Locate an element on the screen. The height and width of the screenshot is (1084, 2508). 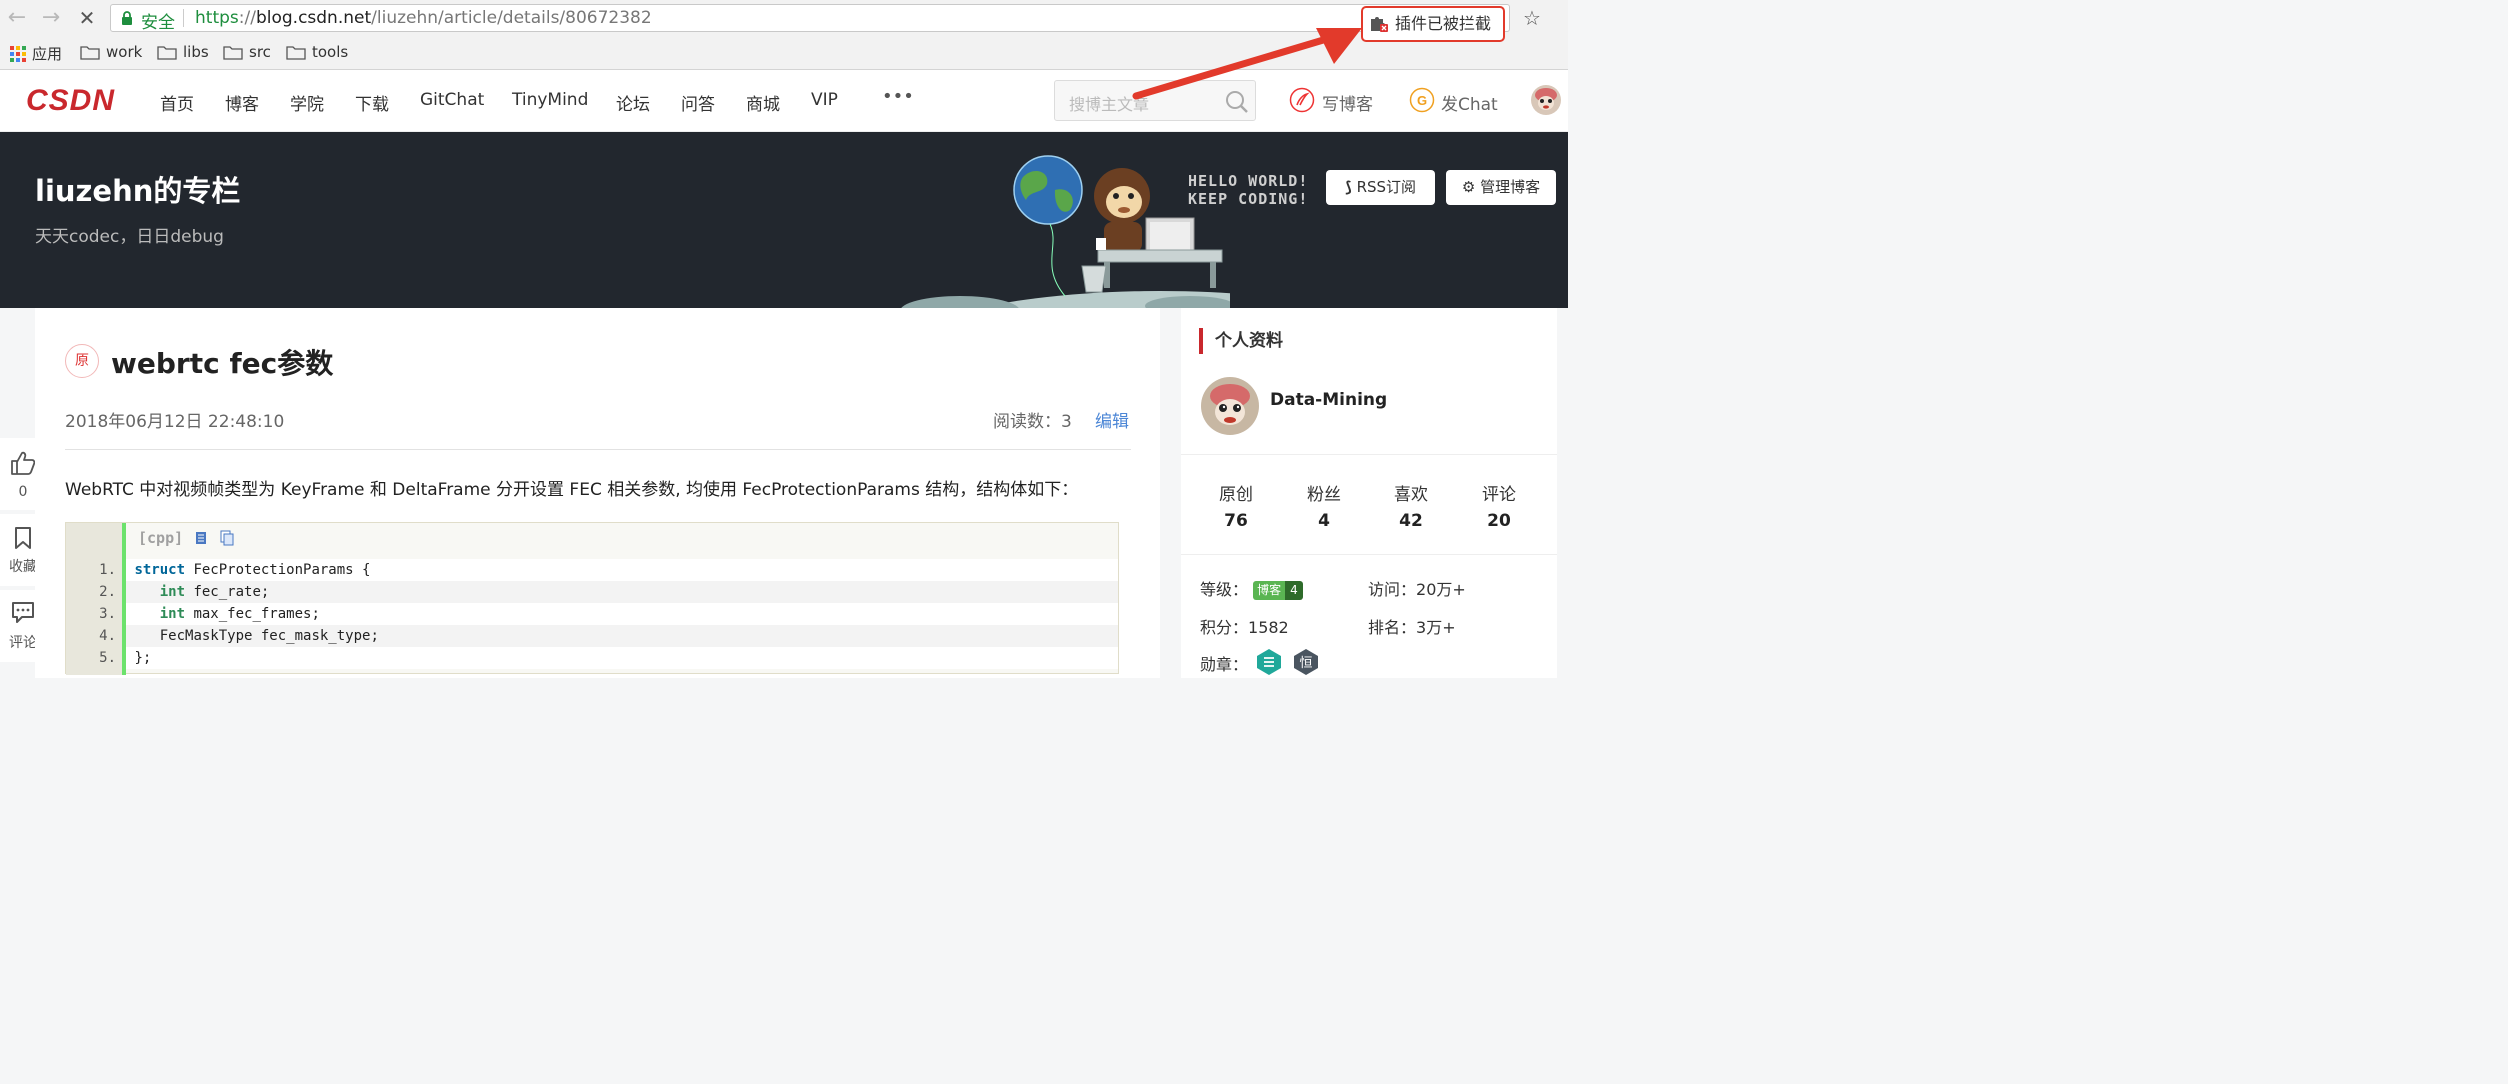
puzzle-blocked-icon is located at coordinates (1379, 24).